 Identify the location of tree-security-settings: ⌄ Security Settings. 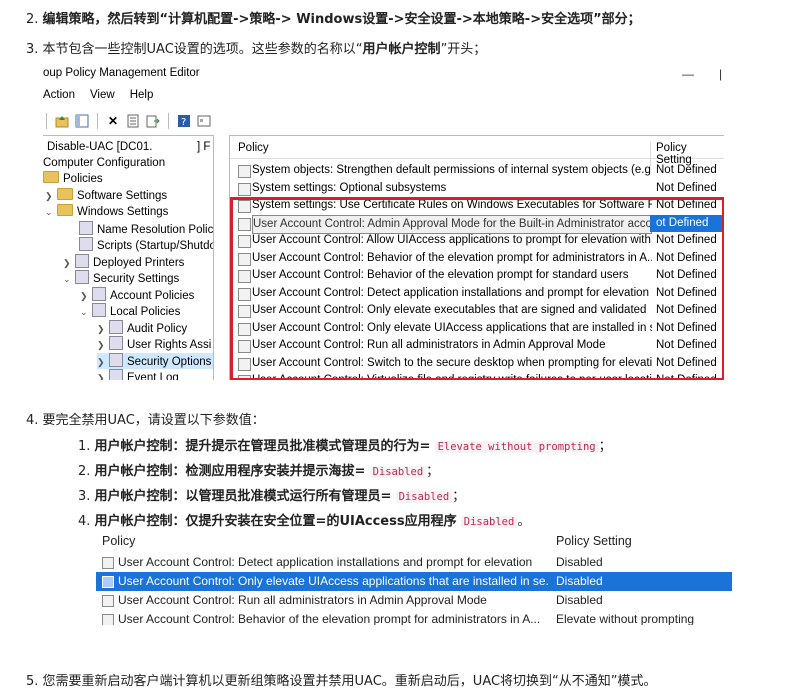
(121, 278).